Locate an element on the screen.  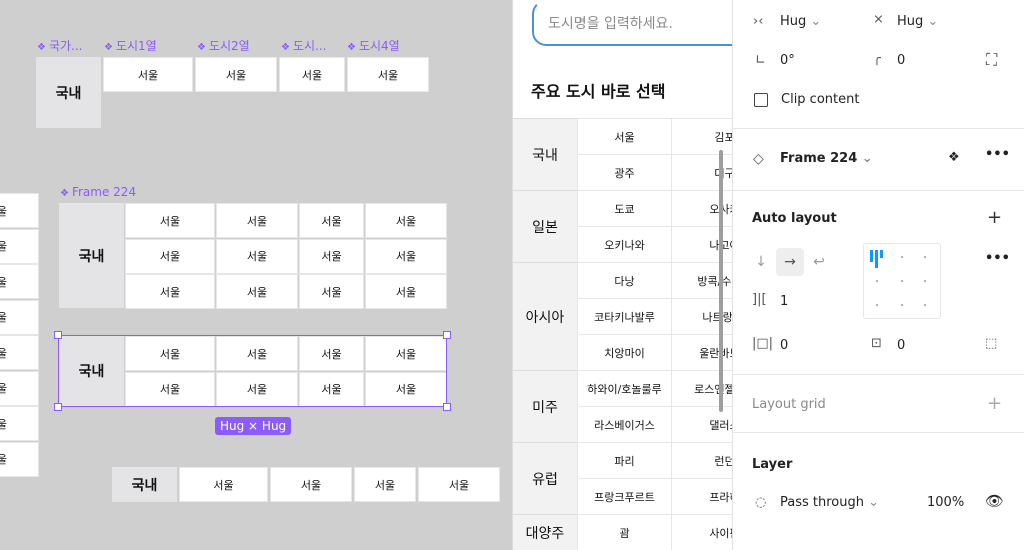
alignment-grid is located at coordinates (902, 281).